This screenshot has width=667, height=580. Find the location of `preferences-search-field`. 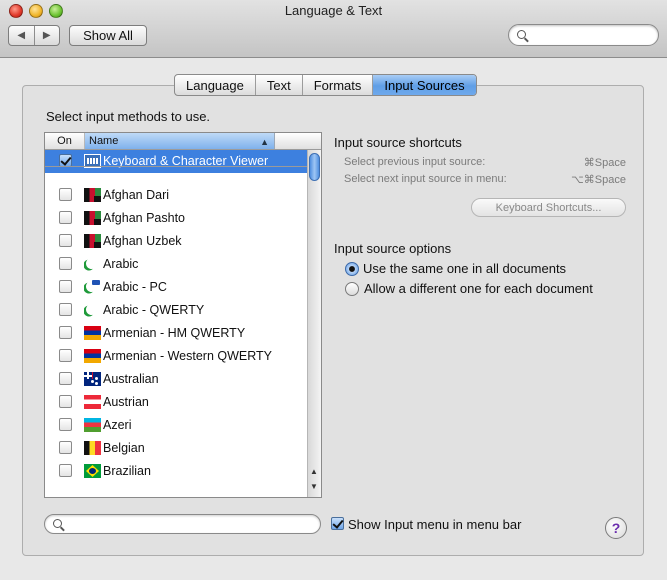

preferences-search-field is located at coordinates (583, 35).